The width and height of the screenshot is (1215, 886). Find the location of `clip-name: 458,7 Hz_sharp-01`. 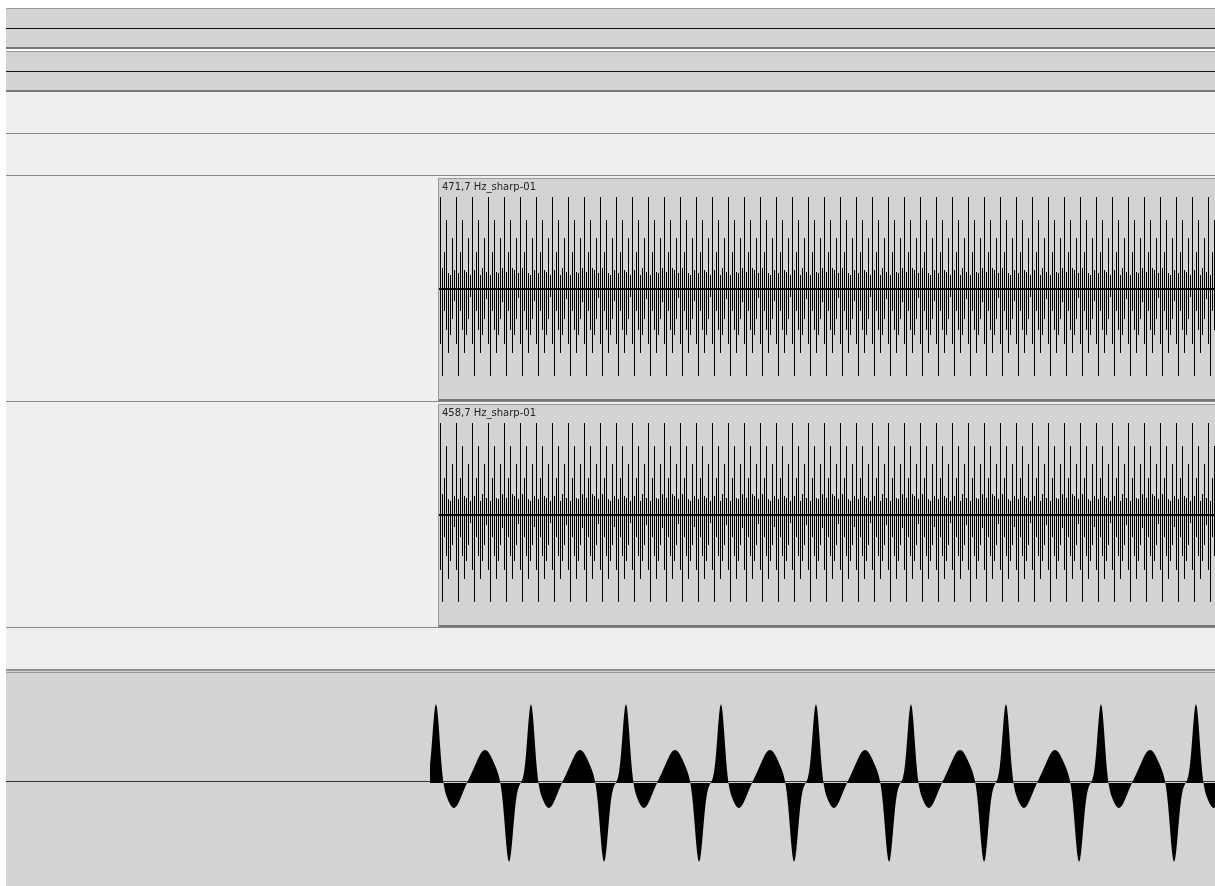

clip-name: 458,7 Hz_sharp-01 is located at coordinates (489, 412).